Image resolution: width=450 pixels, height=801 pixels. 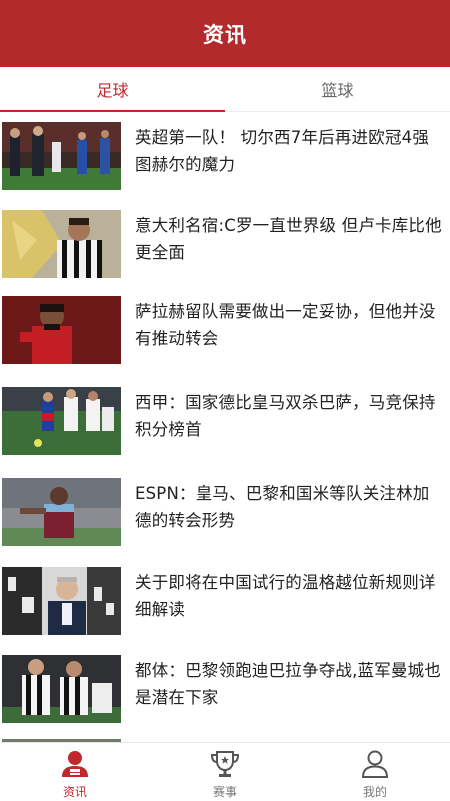 I want to click on page-title: 资讯, so click(x=225, y=34).